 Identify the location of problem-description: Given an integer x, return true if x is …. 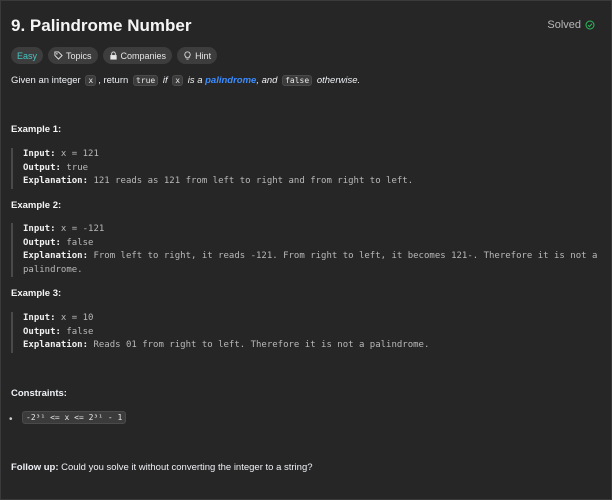
(185, 80).